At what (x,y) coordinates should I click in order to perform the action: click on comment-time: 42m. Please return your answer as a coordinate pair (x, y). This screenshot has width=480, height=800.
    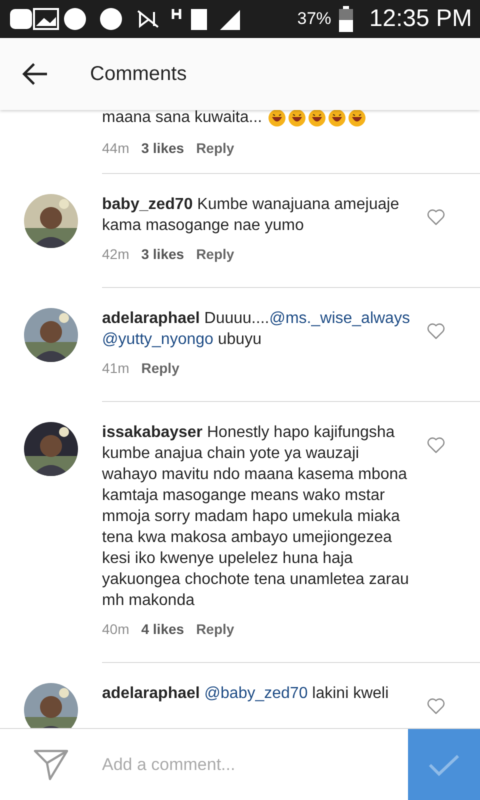
    Looking at the image, I should click on (116, 254).